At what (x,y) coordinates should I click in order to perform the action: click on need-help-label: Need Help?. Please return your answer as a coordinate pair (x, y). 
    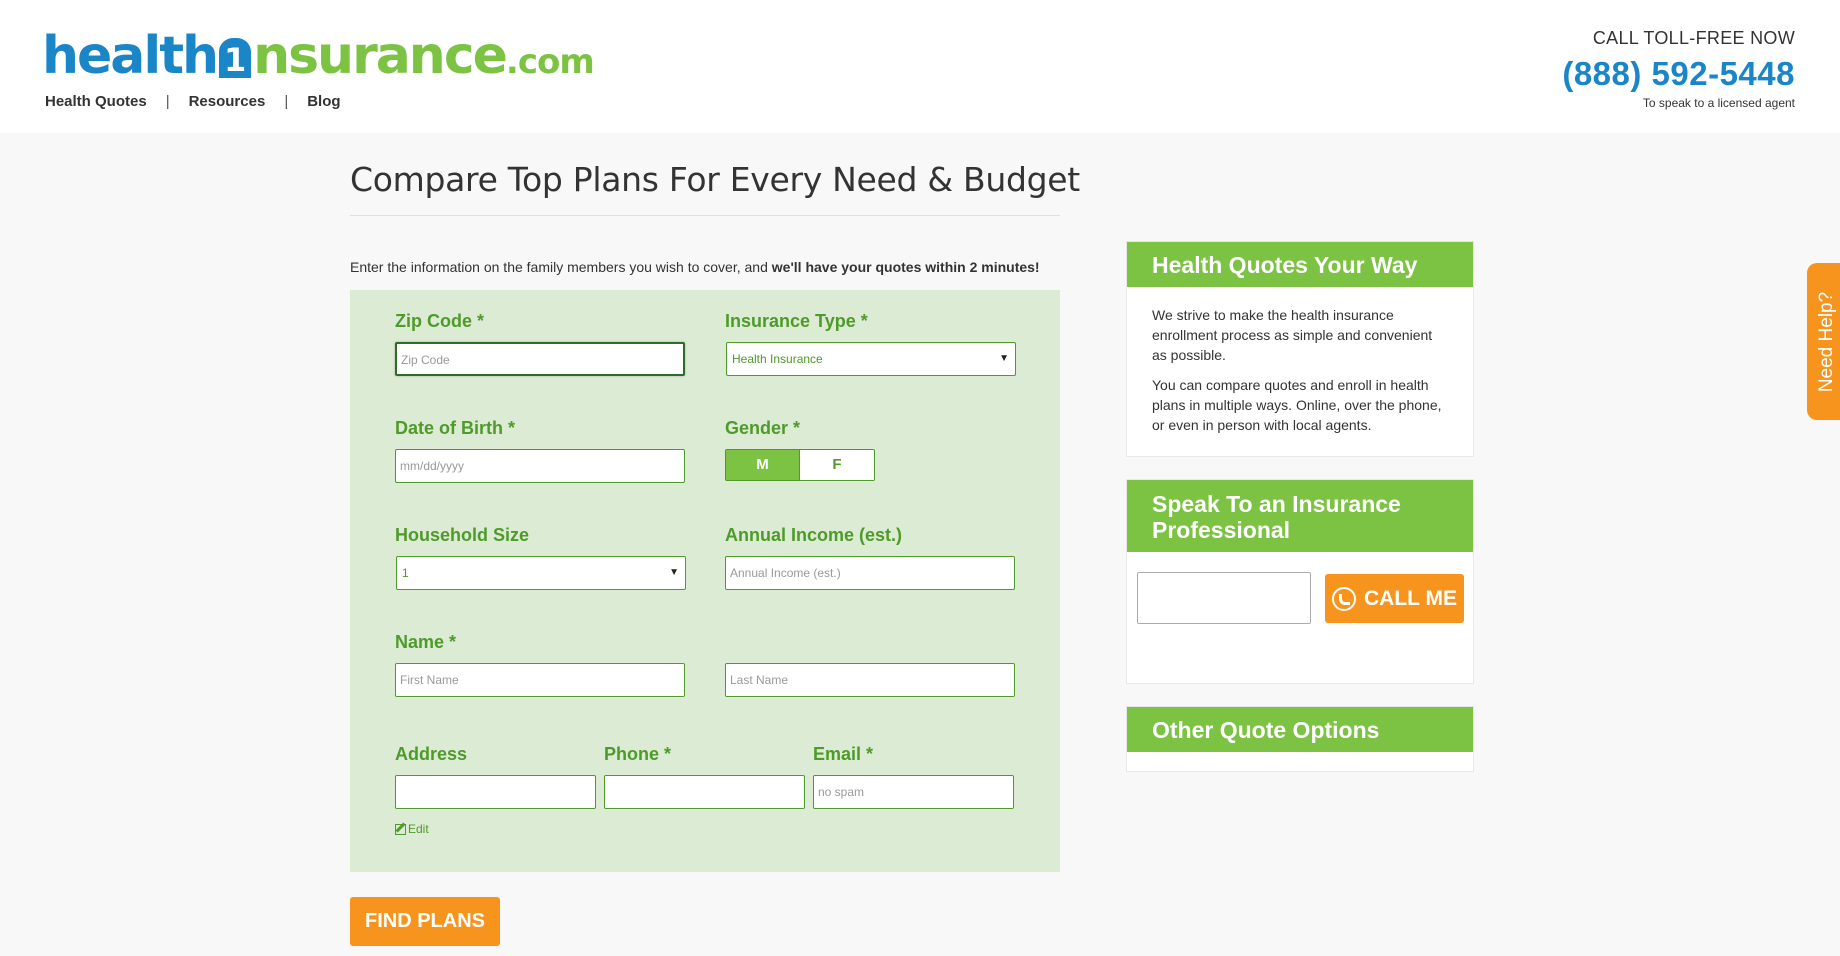
    Looking at the image, I should click on (1826, 341).